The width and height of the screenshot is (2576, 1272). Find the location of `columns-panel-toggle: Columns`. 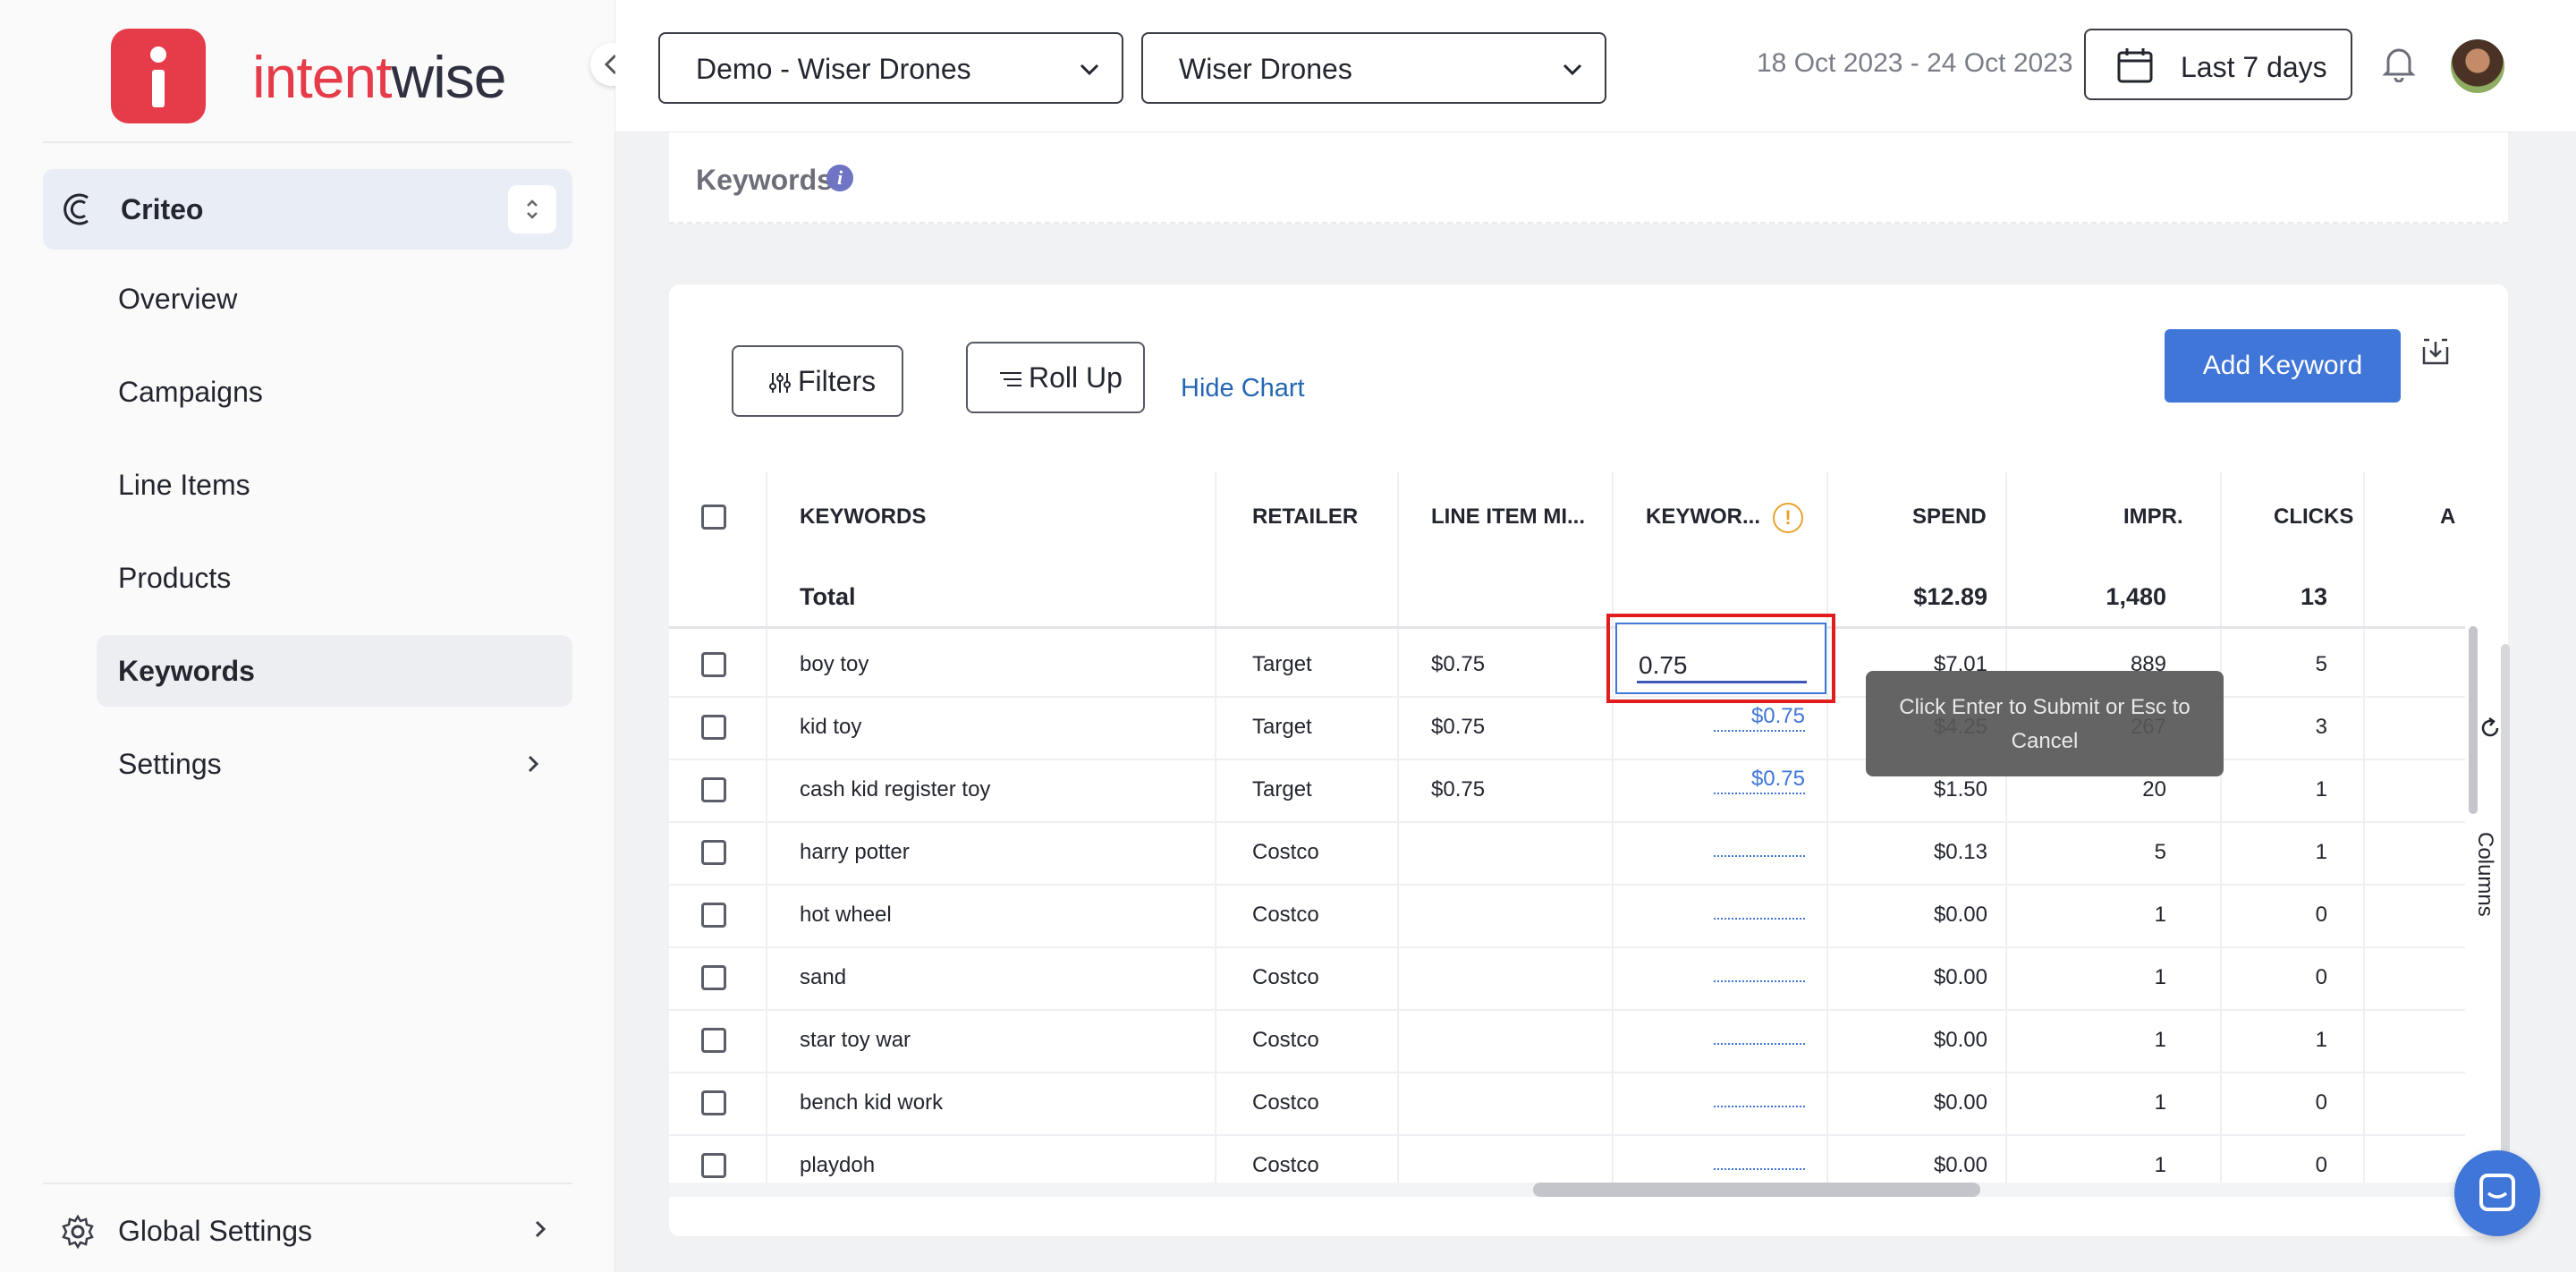

columns-panel-toggle: Columns is located at coordinates (2484, 874).